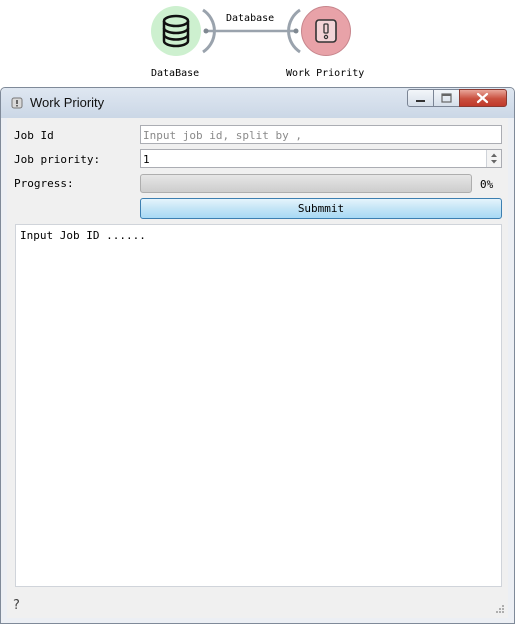  Describe the element at coordinates (500, 609) in the screenshot. I see `resize-grip-icon` at that location.